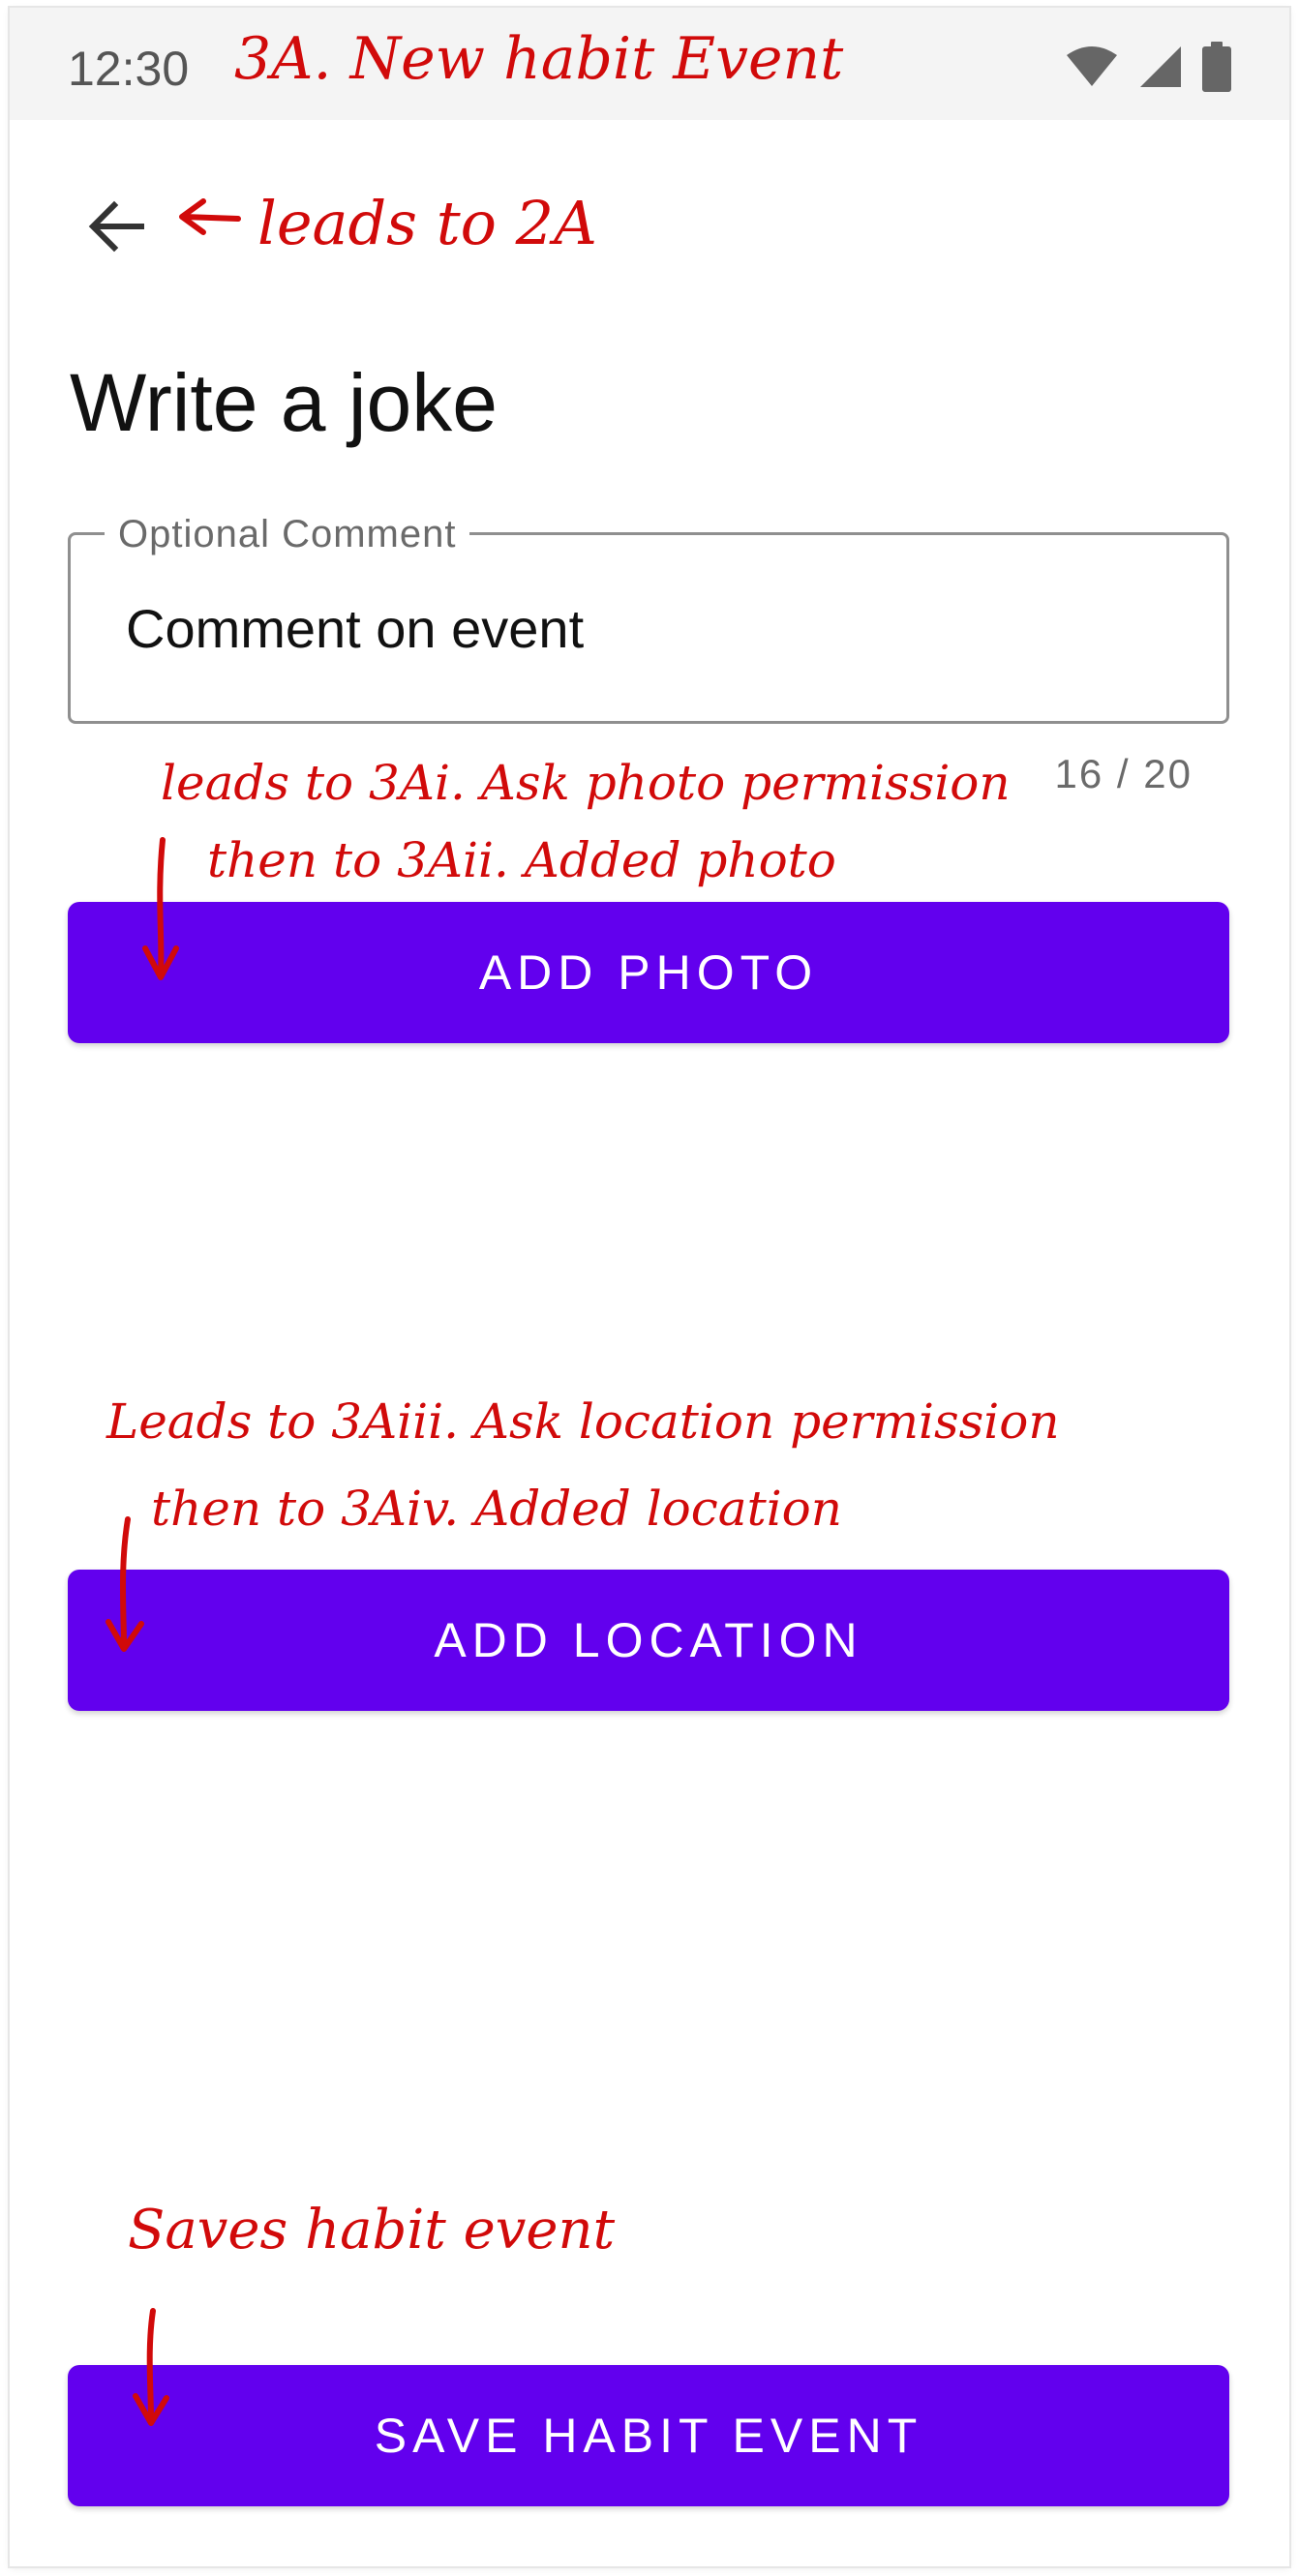  I want to click on annotation-photo-note-1: leads to 3Ai. Ask photo permission, so click(586, 783).